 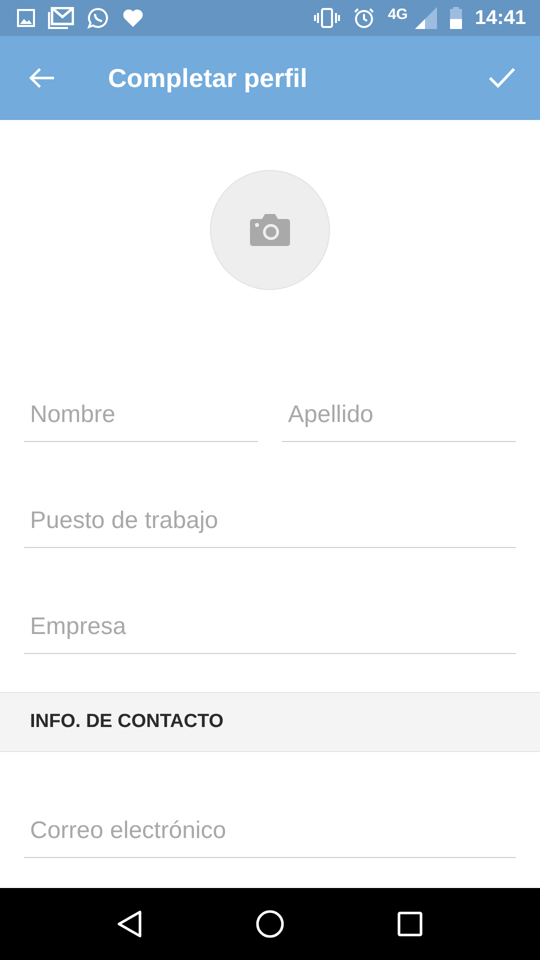 I want to click on input-field: Empresa, so click(x=270, y=627).